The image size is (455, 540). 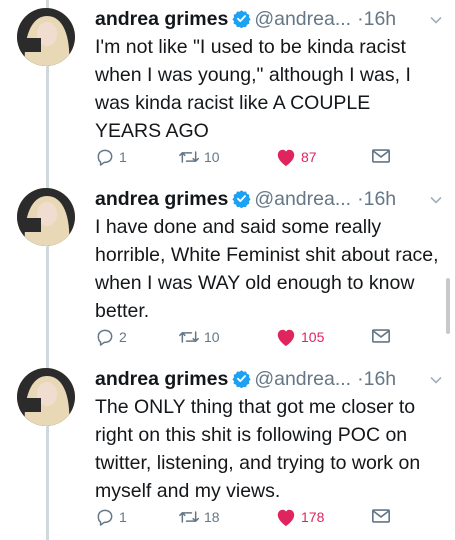 I want to click on like-count: 178, so click(x=313, y=517).